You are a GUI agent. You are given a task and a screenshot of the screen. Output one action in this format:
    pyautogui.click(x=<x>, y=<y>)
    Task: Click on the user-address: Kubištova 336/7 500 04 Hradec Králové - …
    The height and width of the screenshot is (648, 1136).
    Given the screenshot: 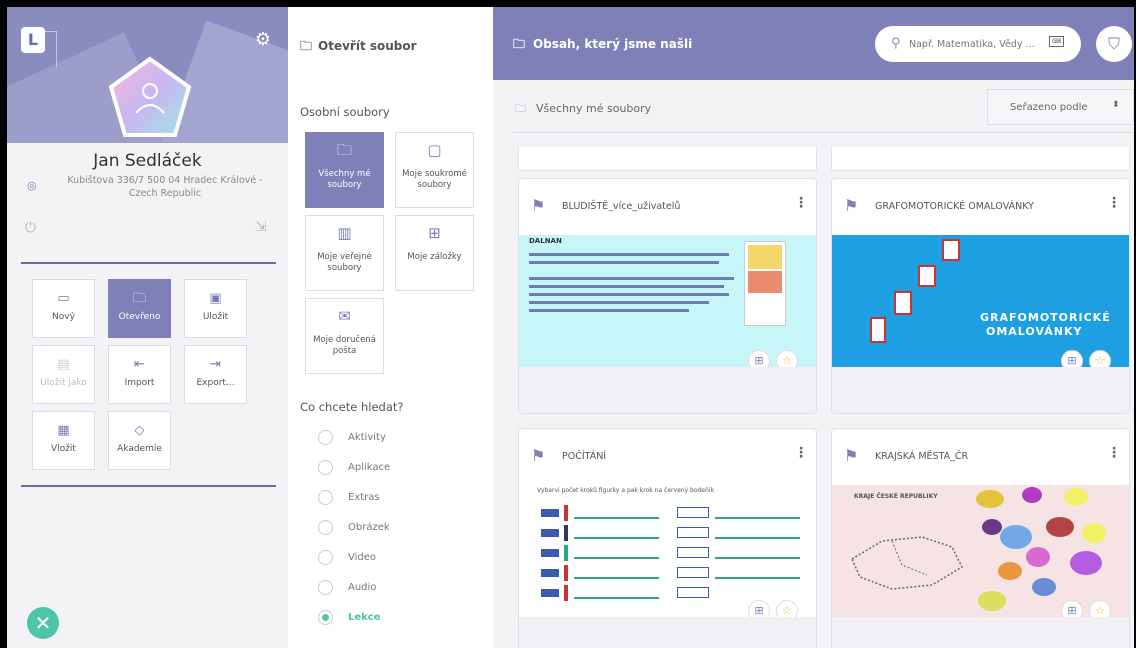 What is the action you would take?
    pyautogui.click(x=165, y=187)
    